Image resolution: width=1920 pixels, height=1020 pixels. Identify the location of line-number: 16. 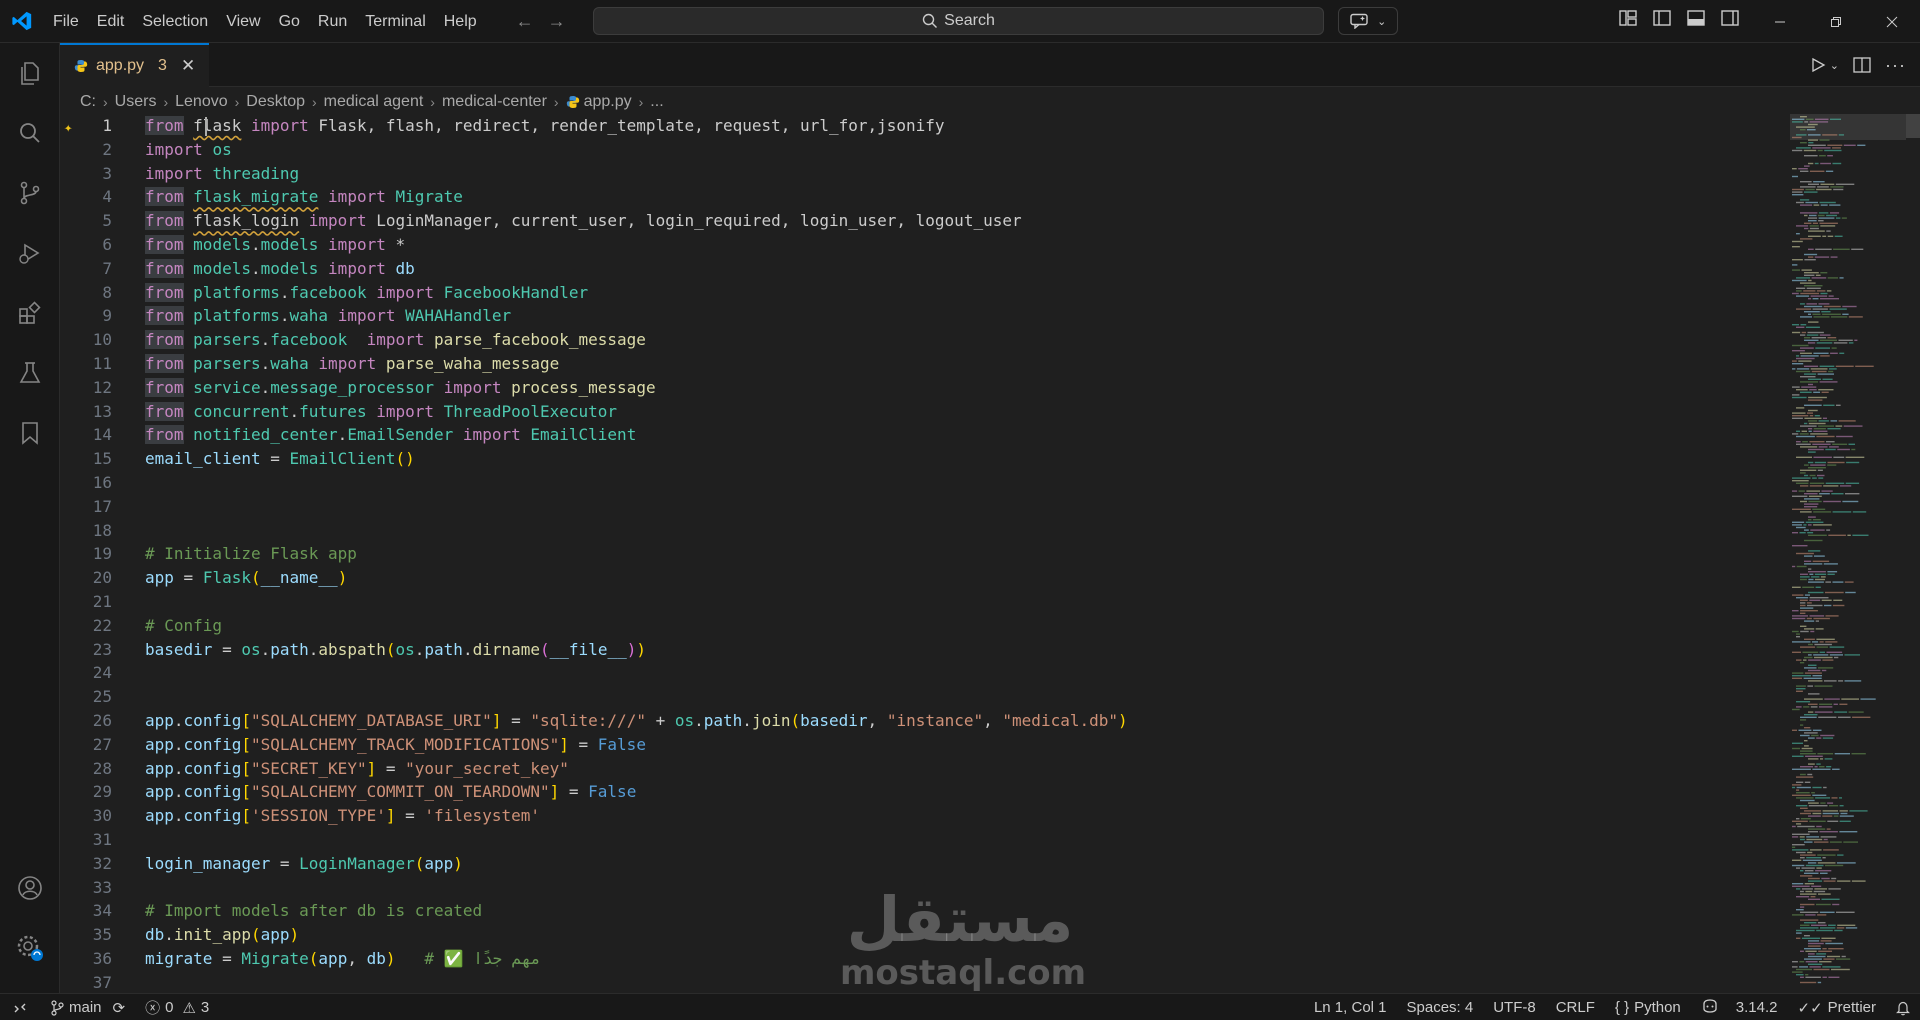
(102, 482).